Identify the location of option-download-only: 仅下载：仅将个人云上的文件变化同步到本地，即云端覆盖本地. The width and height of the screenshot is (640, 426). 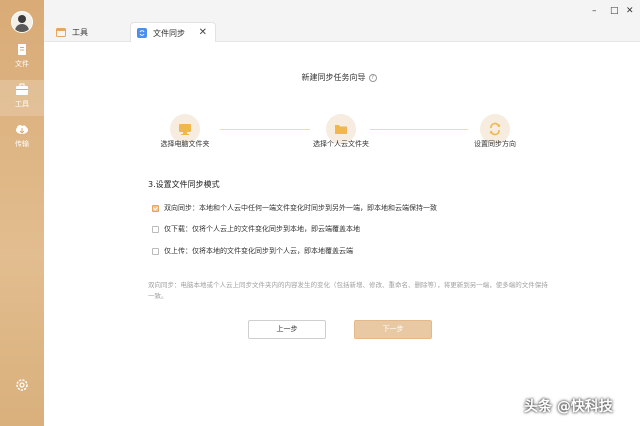
(256, 229).